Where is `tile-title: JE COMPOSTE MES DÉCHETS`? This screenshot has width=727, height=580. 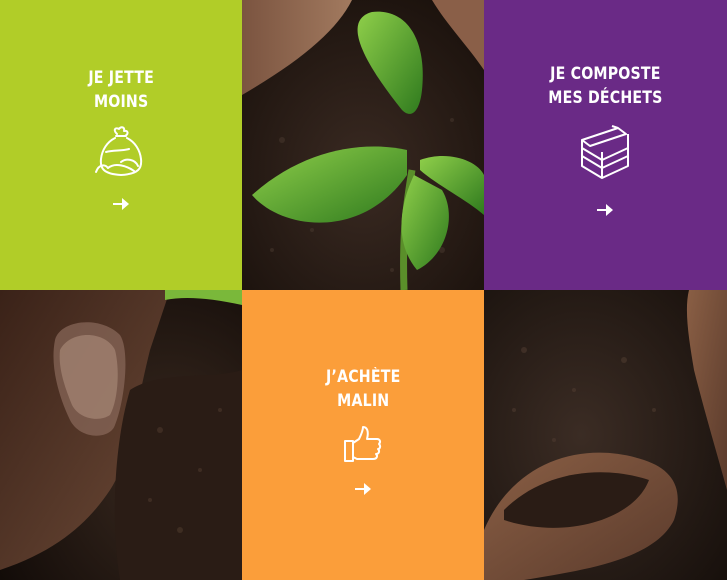
tile-title: JE COMPOSTE MES DÉCHETS is located at coordinates (605, 86).